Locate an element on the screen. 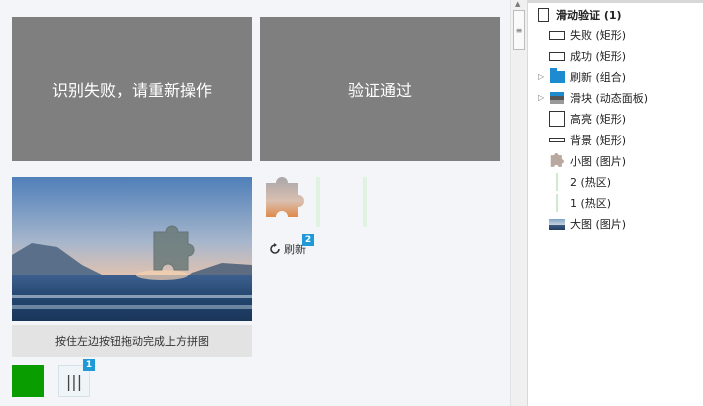 This screenshot has height=406, width=703. dynamic-panel-icon is located at coordinates (557, 98).